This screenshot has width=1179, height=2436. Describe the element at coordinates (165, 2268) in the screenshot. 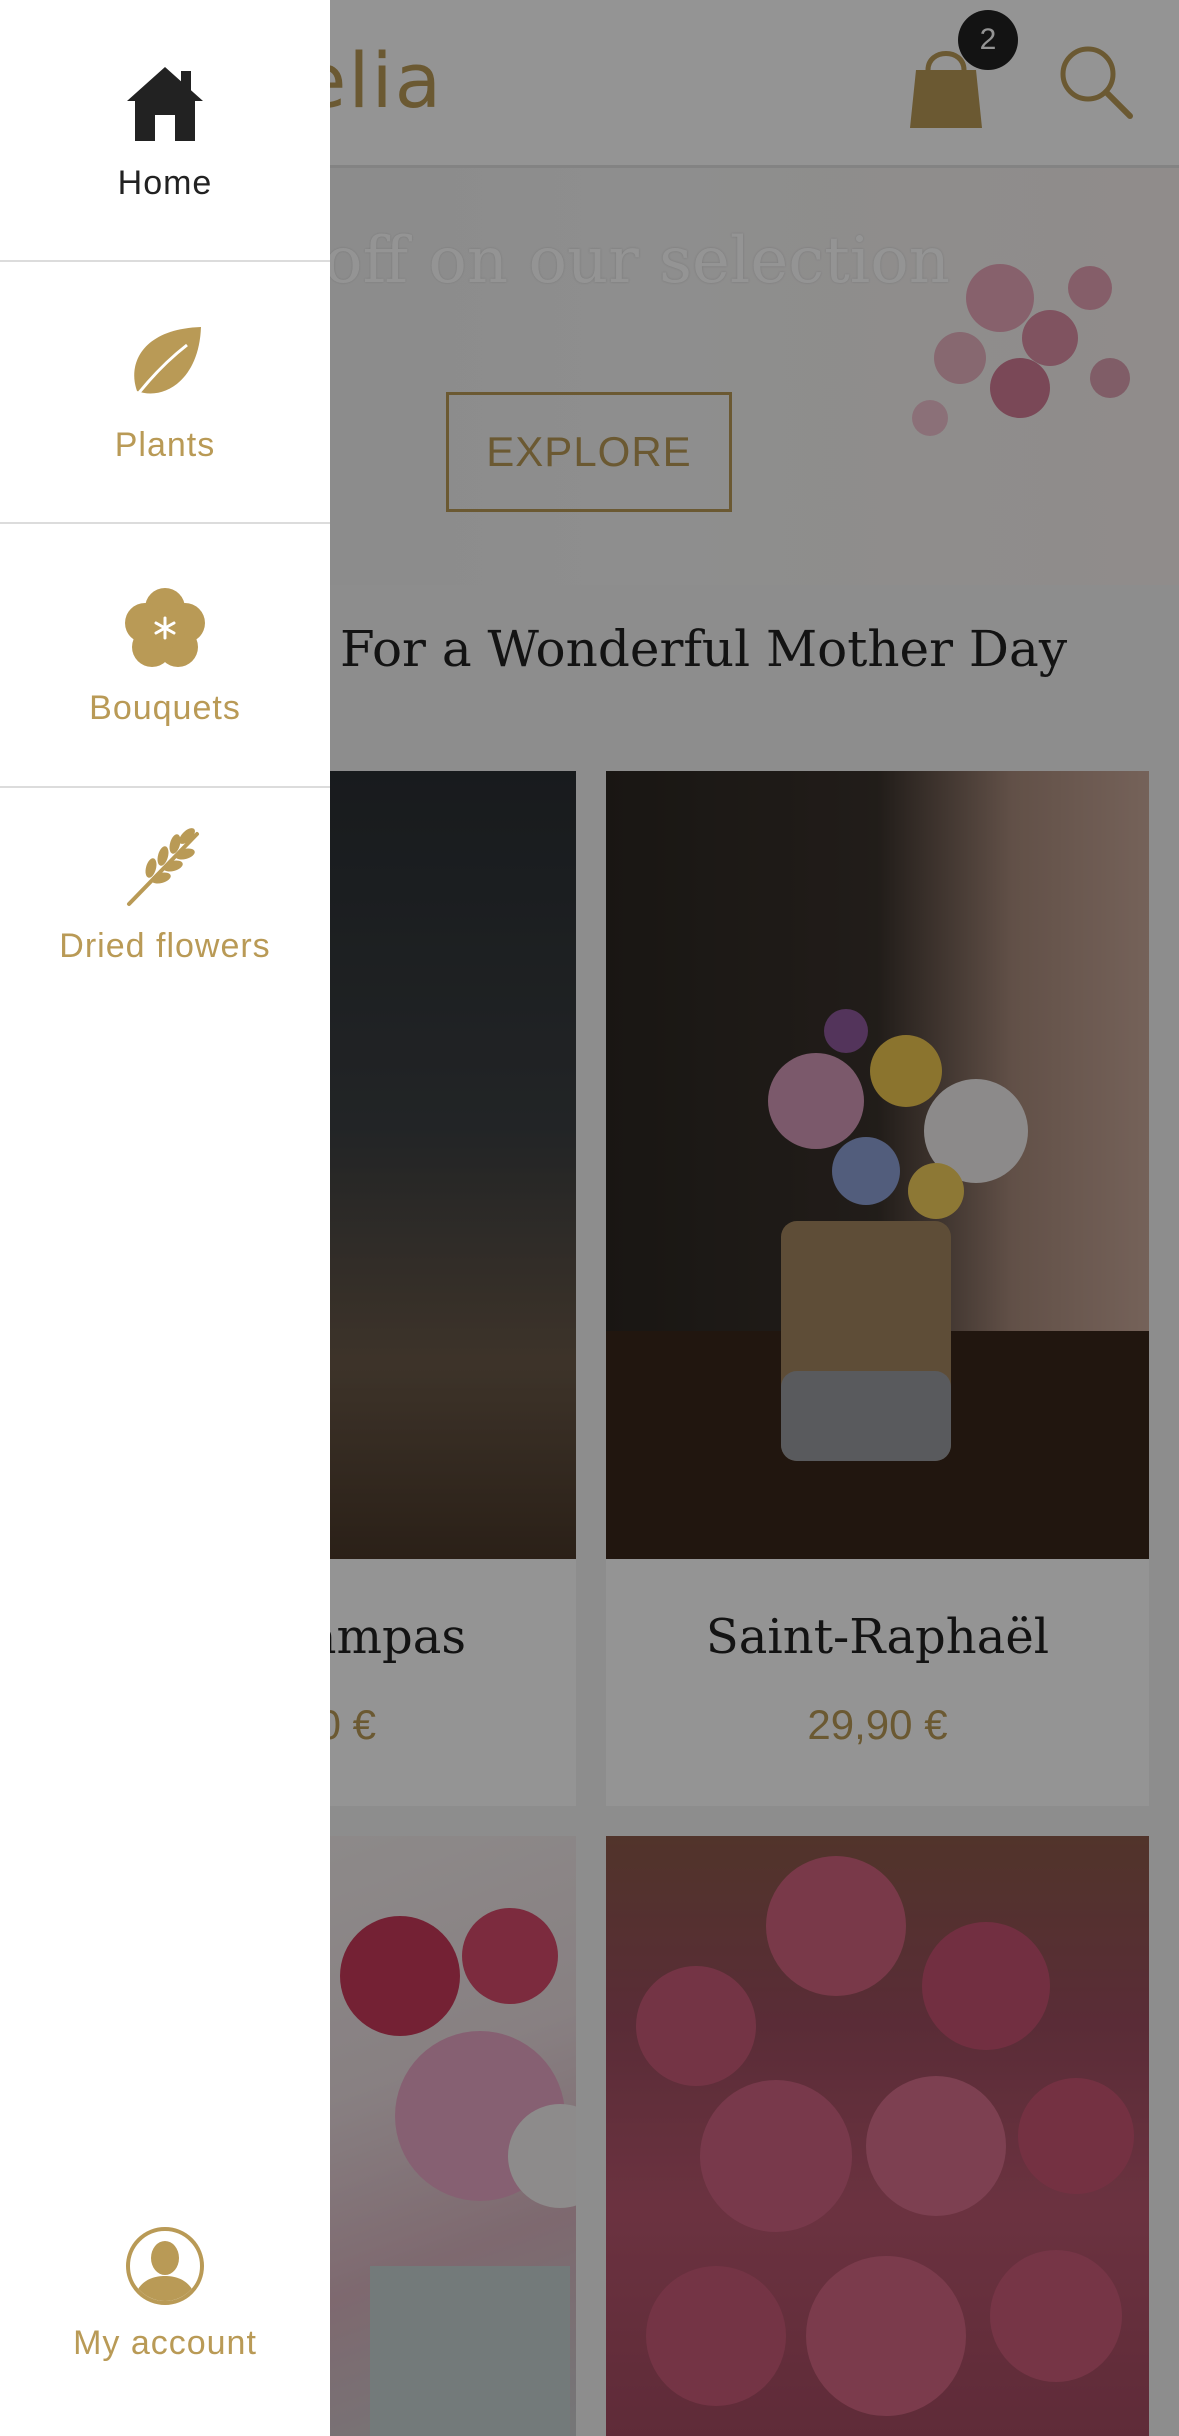

I see `user-avatar-icon` at that location.